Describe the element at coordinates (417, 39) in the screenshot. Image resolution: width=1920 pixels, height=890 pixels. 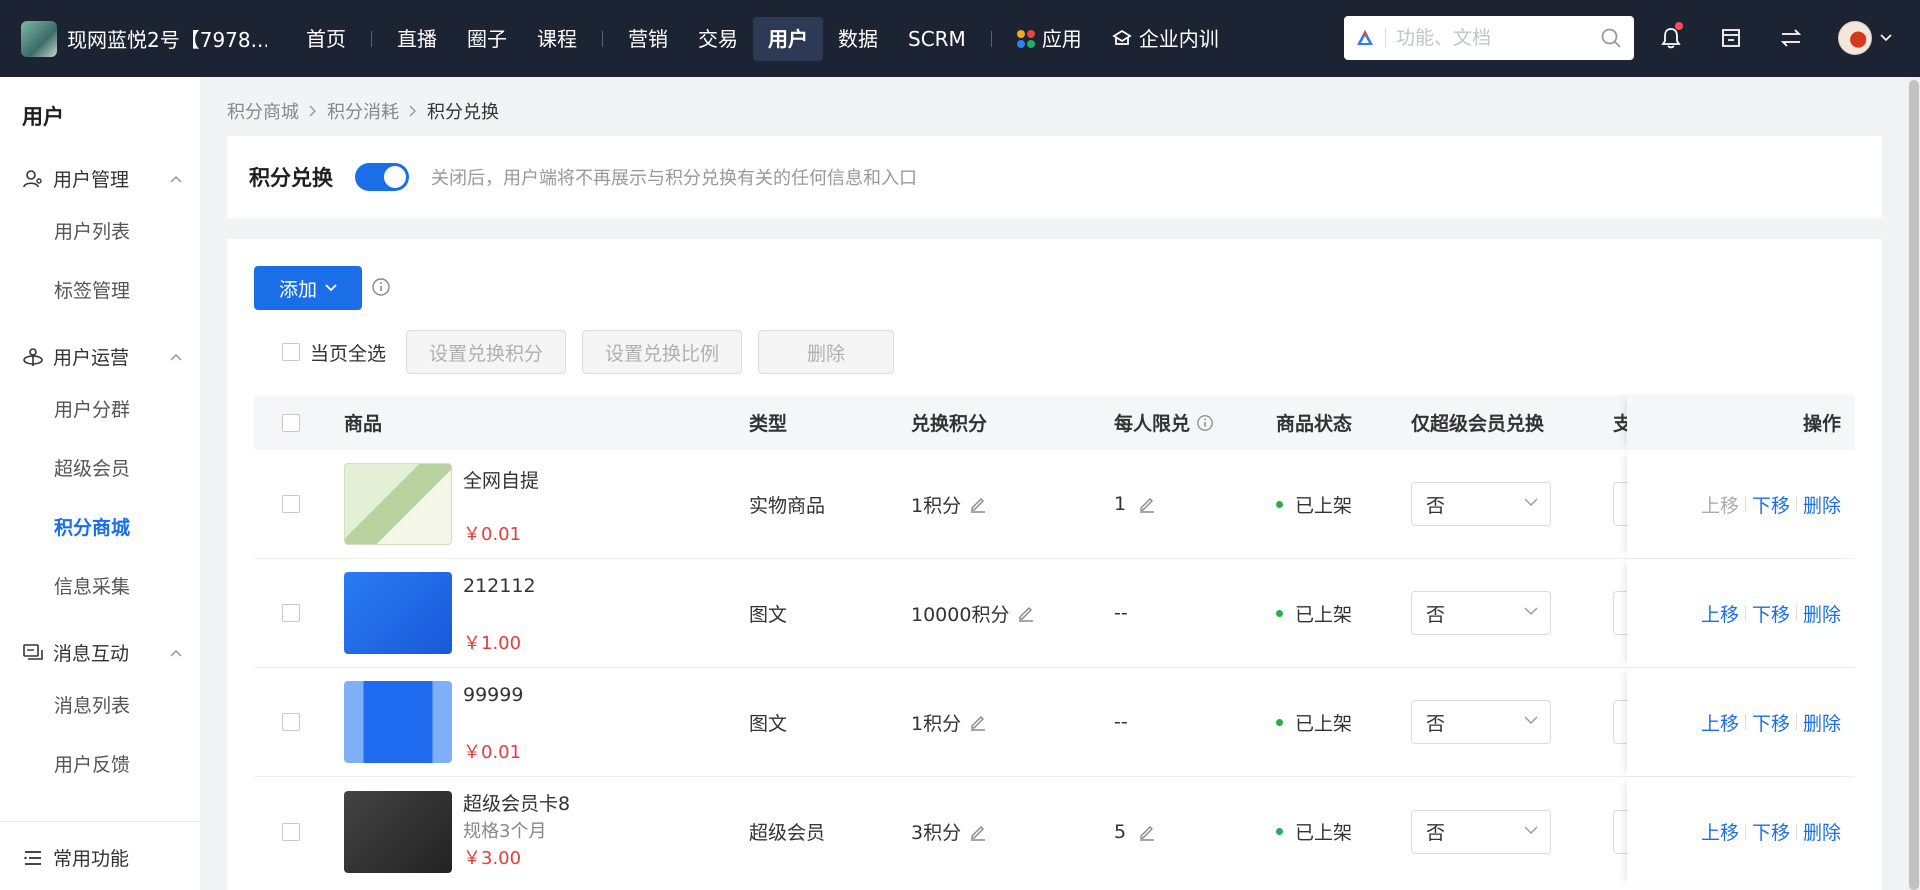
I see `nav-live: 直播` at that location.